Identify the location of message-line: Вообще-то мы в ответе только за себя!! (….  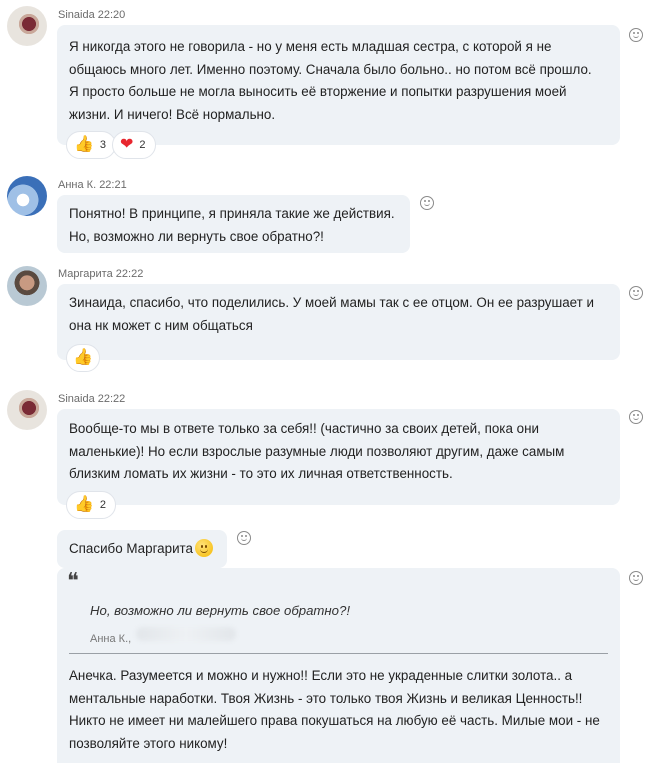
(304, 428).